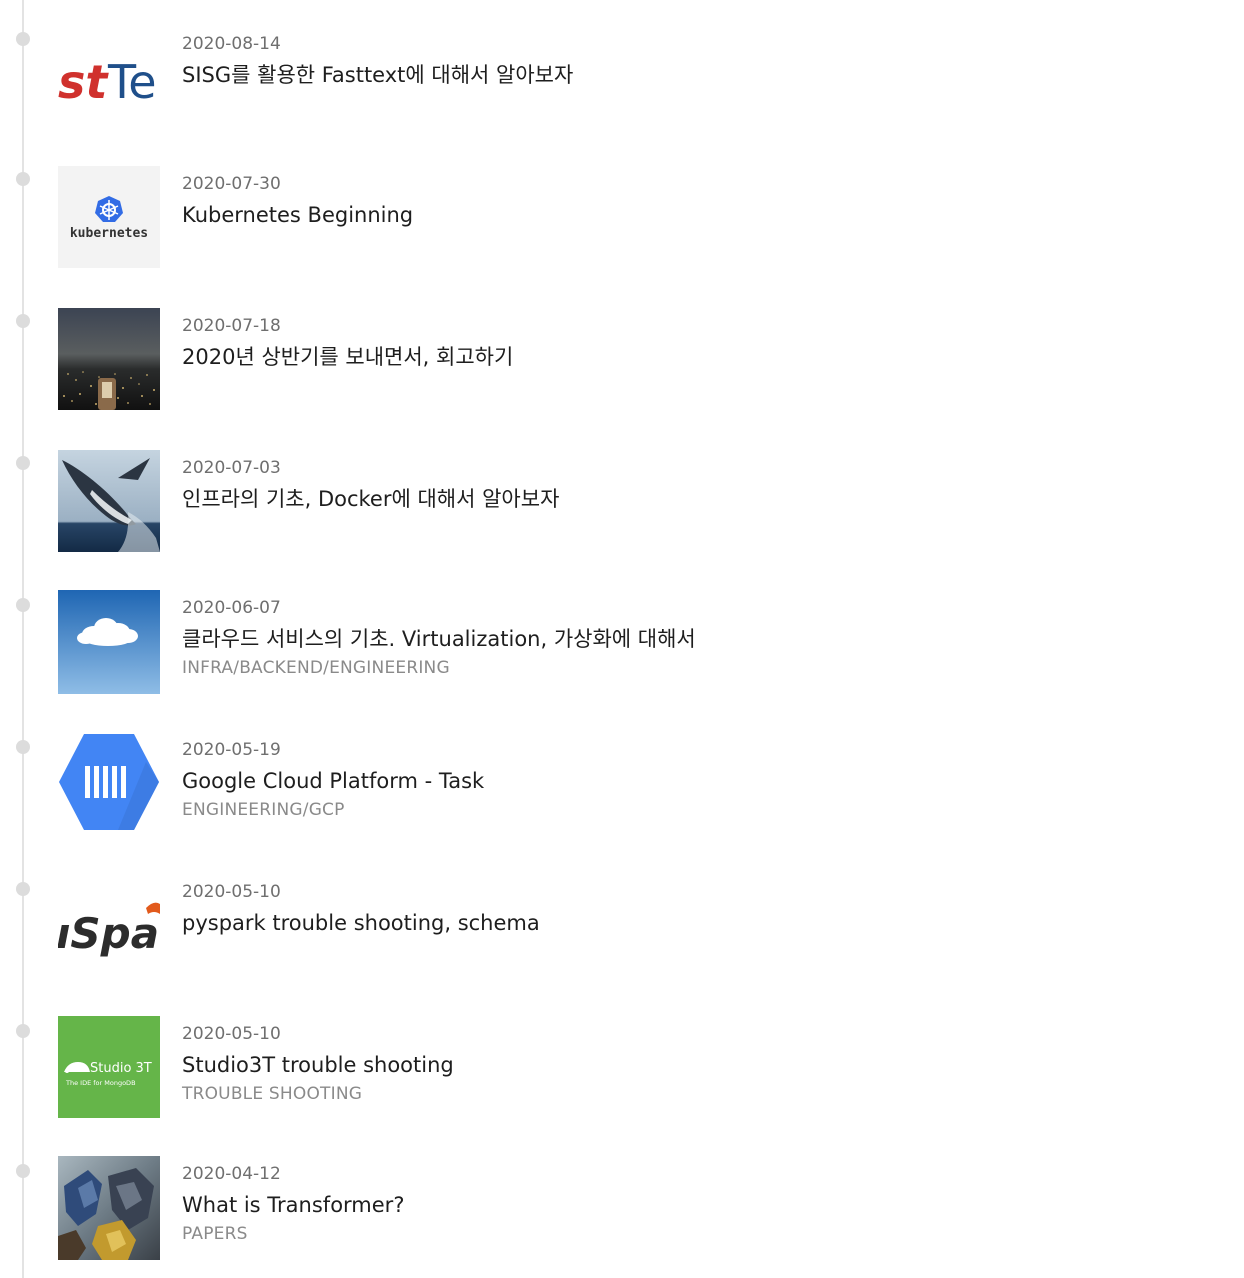  Describe the element at coordinates (333, 781) in the screenshot. I see `post-title: Google Cloud Platform - Task` at that location.